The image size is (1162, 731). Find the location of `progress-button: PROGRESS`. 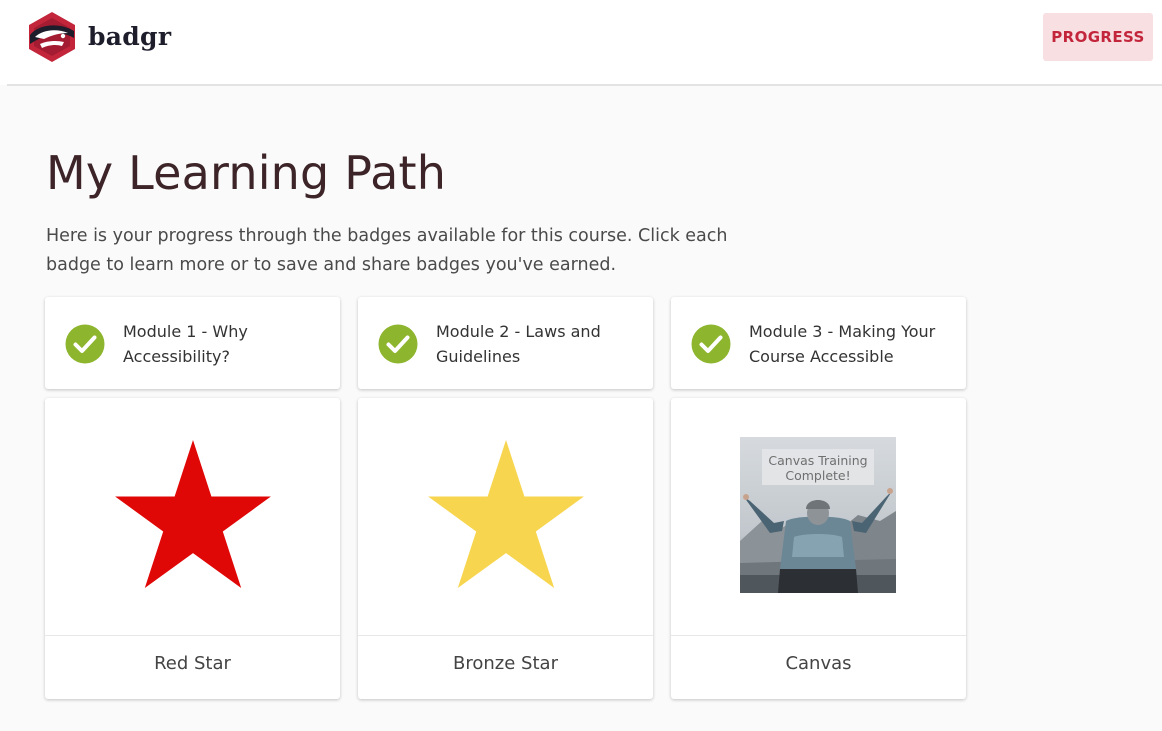

progress-button: PROGRESS is located at coordinates (1098, 37).